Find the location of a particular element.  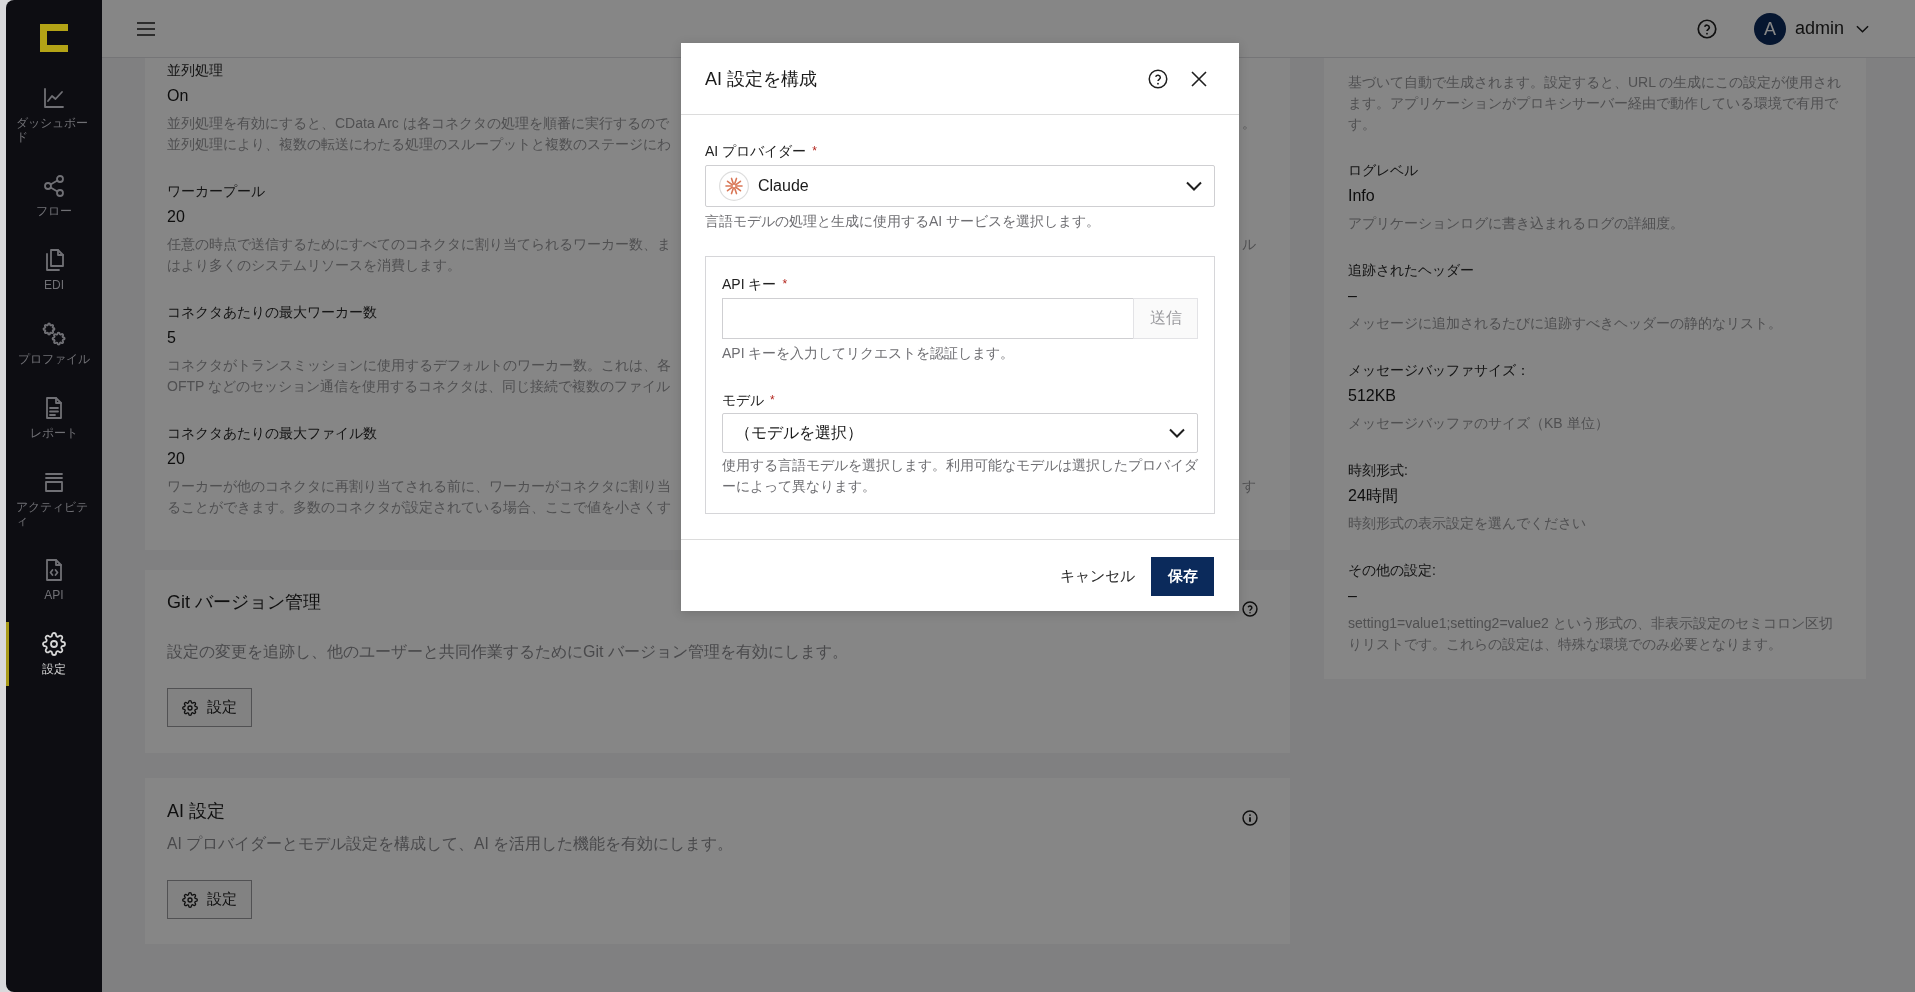

help-text: 言語モデルの処理と生成に使用するAI サービスを選択します。 is located at coordinates (903, 221).